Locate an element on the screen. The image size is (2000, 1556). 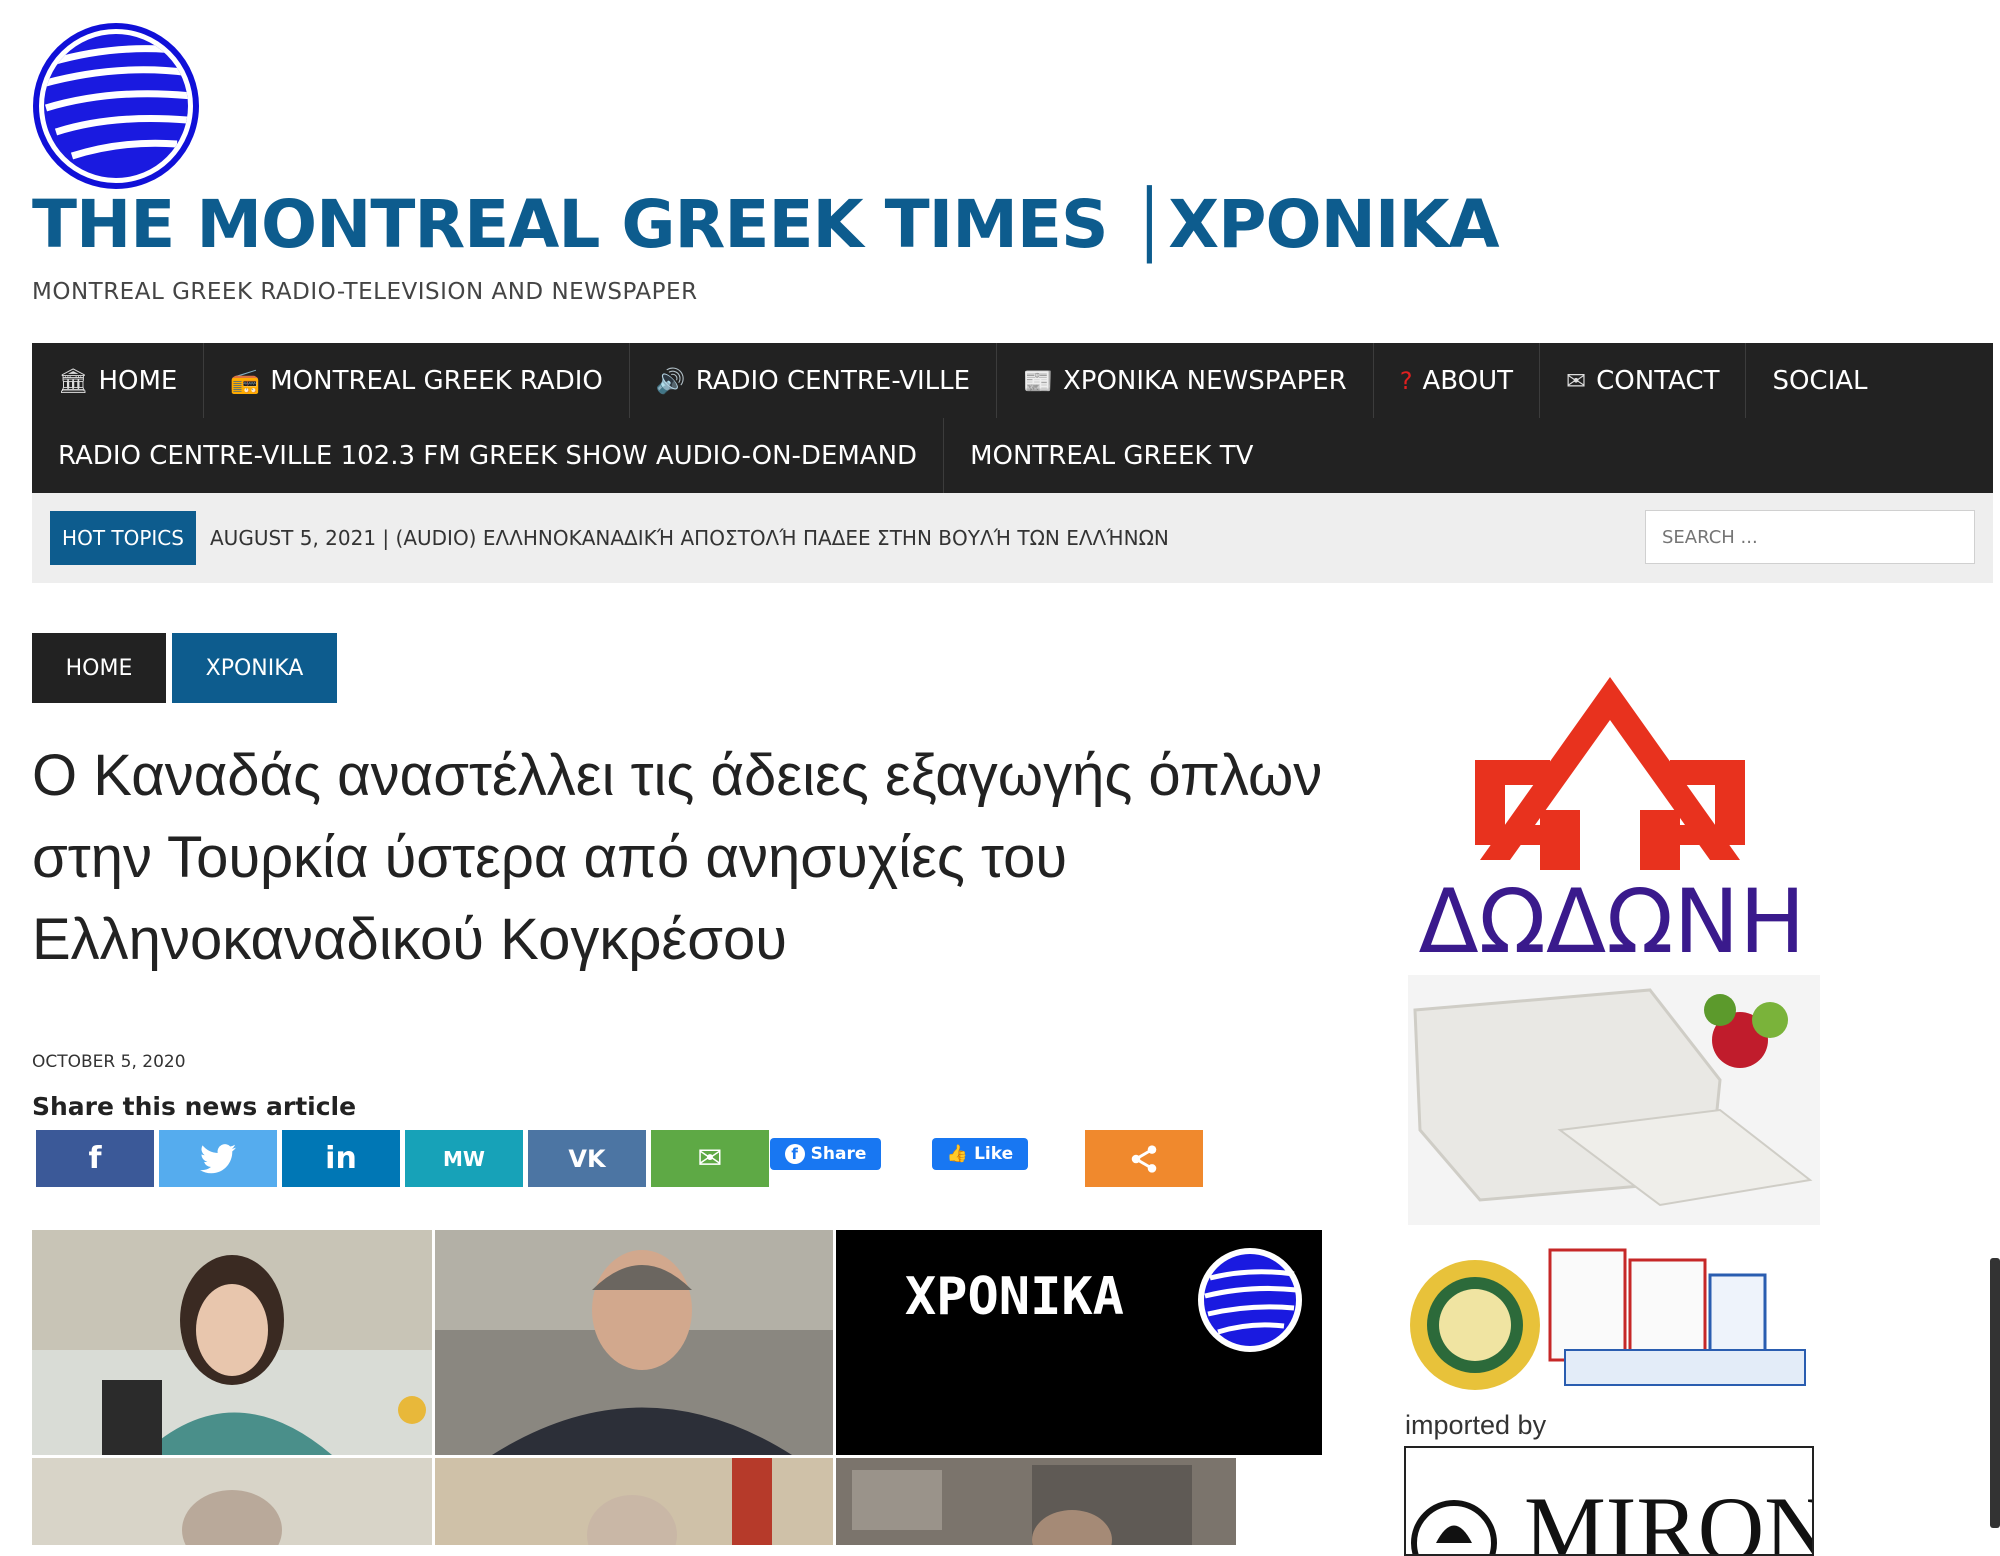
vk-share-button: VK is located at coordinates (587, 1158).